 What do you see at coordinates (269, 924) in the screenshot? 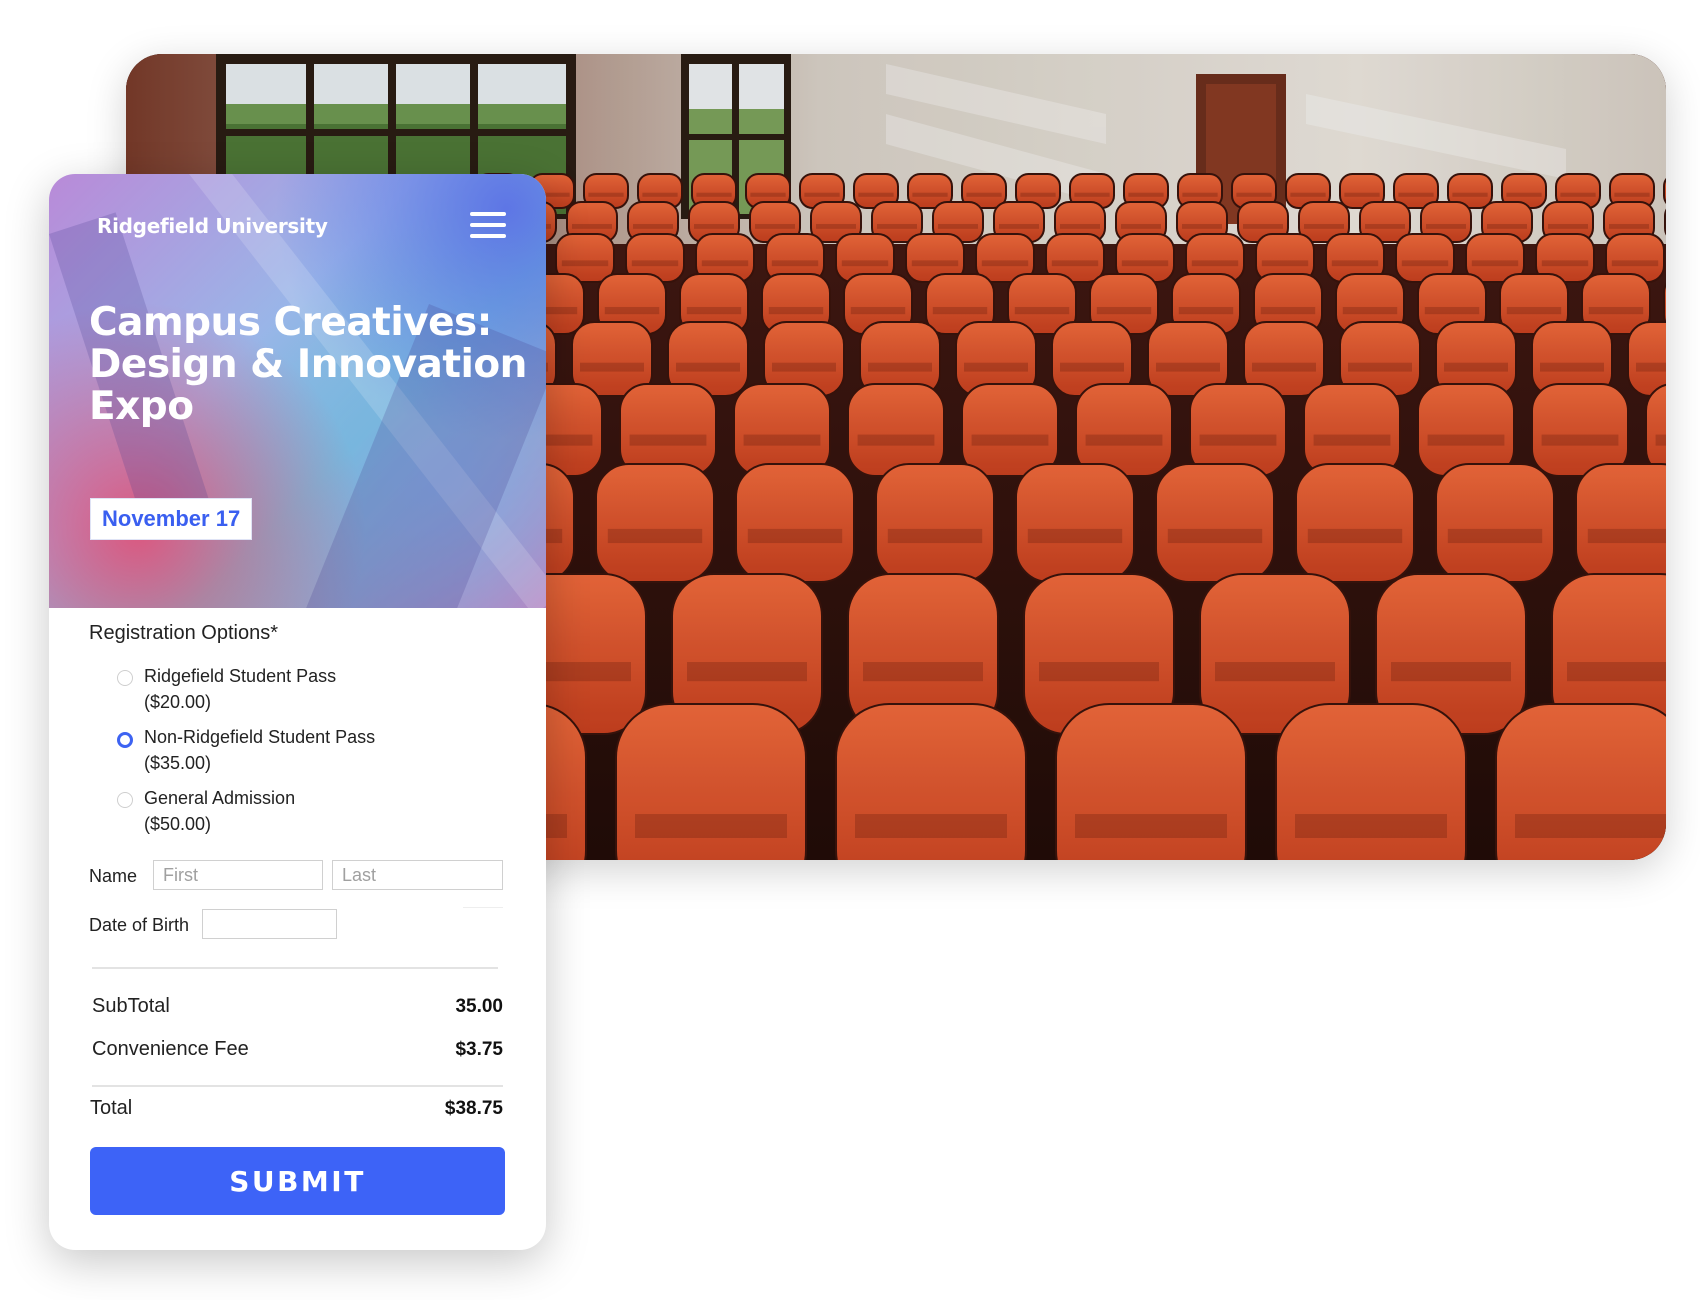
I see `date-of-birth-input` at bounding box center [269, 924].